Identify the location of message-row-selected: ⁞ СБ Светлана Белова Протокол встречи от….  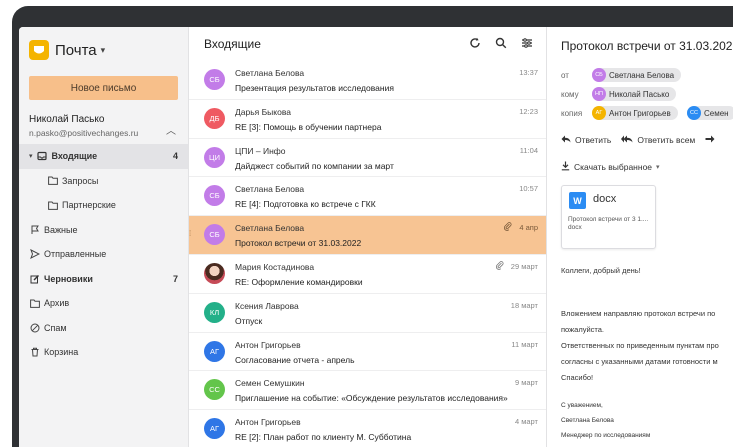
(367, 235).